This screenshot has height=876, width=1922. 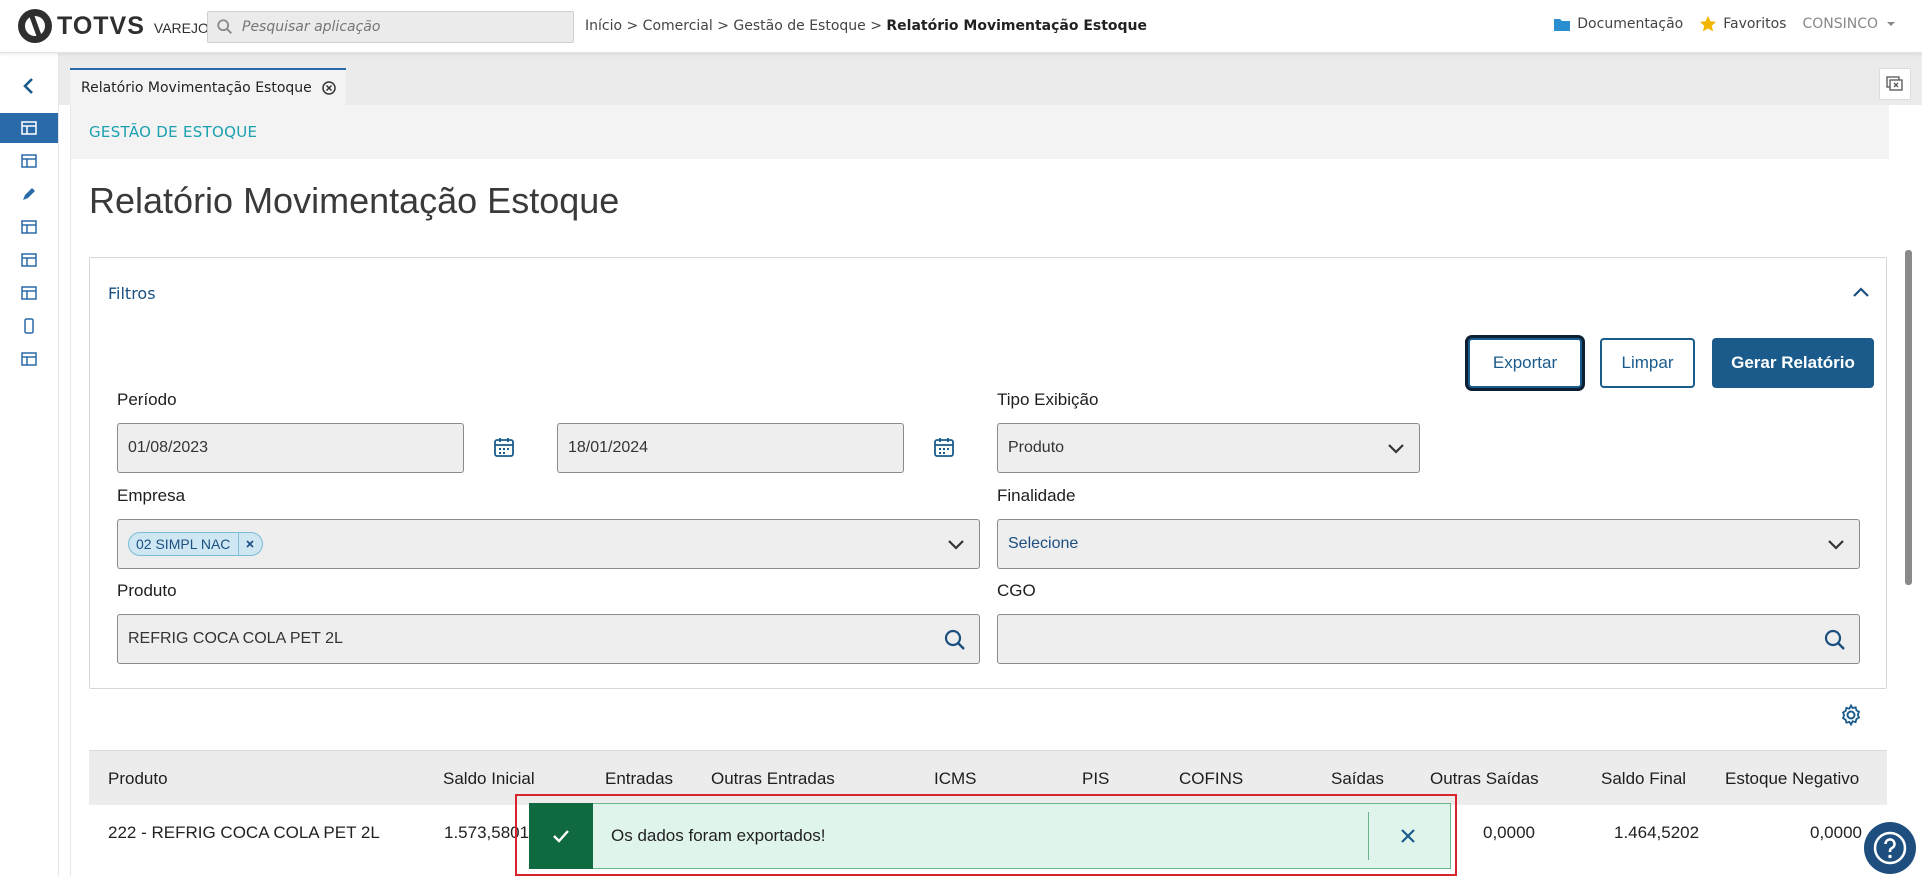 I want to click on generate-report-button: Gerar Relatório, so click(x=1793, y=363).